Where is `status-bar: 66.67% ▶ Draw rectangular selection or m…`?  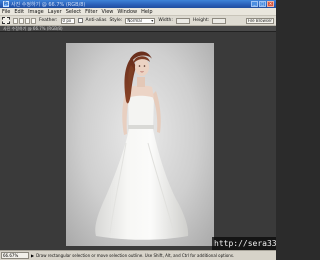
status-bar: 66.67% ▶ Draw rectangular selection or m… is located at coordinates (138, 255).